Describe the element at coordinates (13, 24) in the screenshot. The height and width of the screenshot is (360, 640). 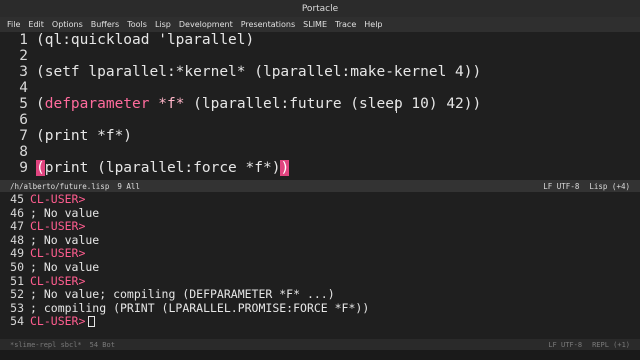
I see `menu-file: File` at that location.